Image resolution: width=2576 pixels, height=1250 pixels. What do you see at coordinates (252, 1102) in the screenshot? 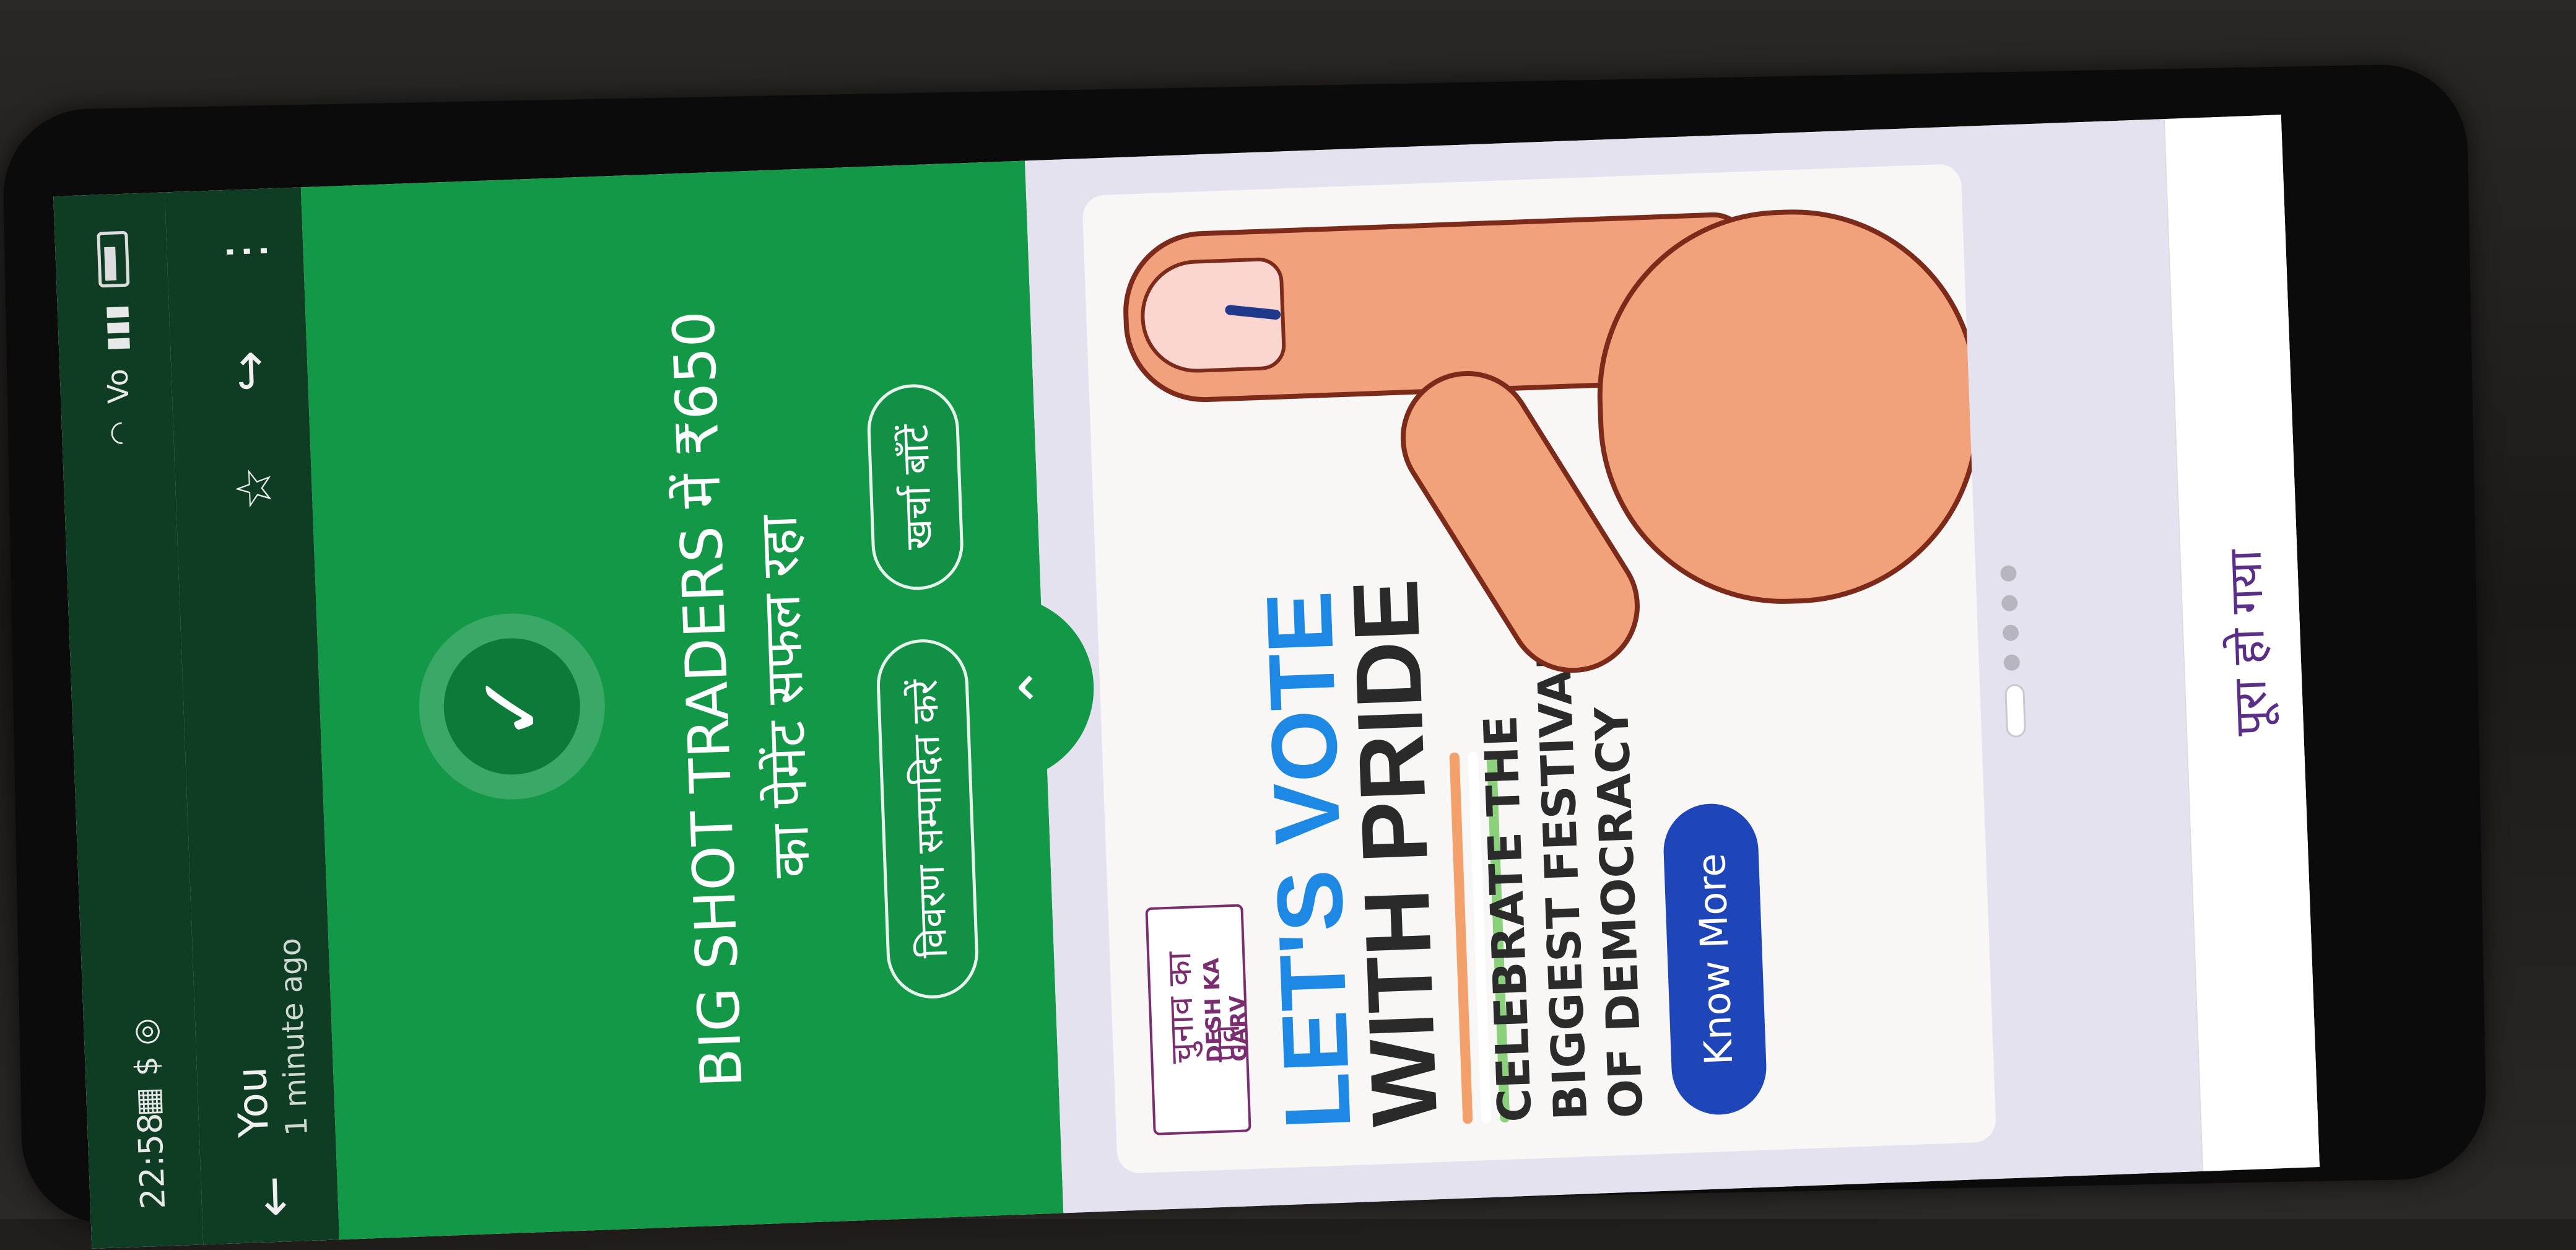
I see `sender-name: You` at bounding box center [252, 1102].